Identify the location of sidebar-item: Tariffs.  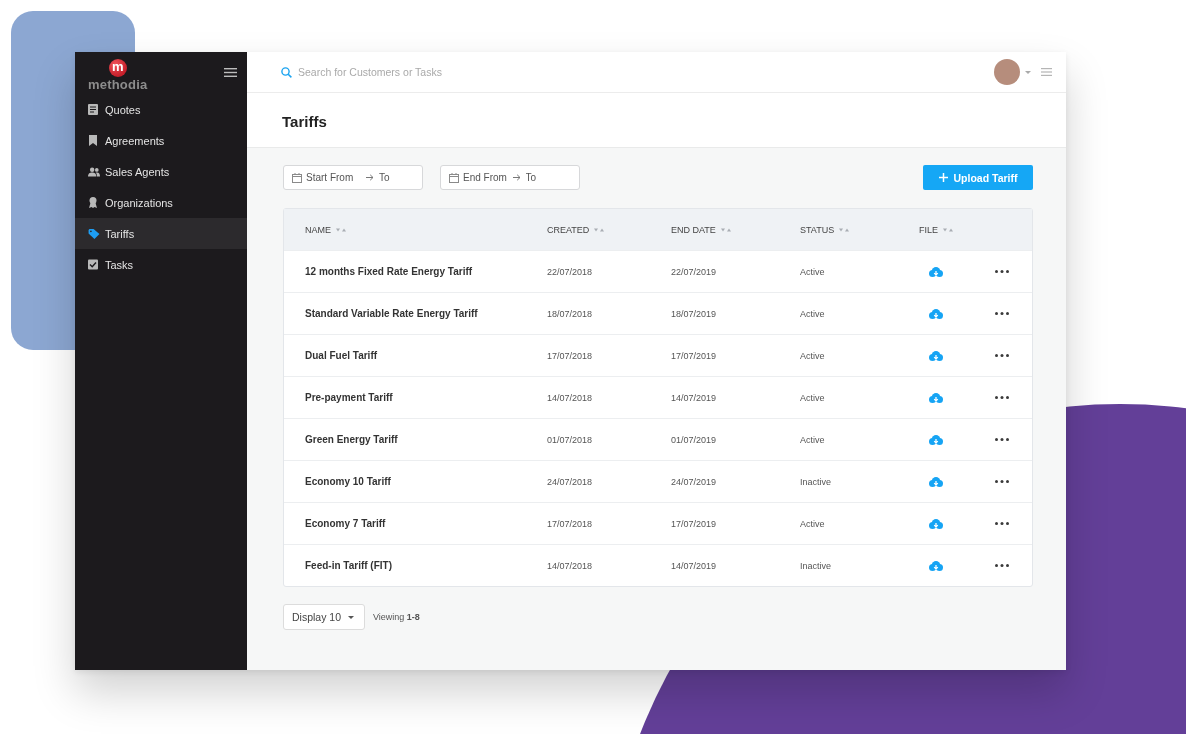
(161, 233).